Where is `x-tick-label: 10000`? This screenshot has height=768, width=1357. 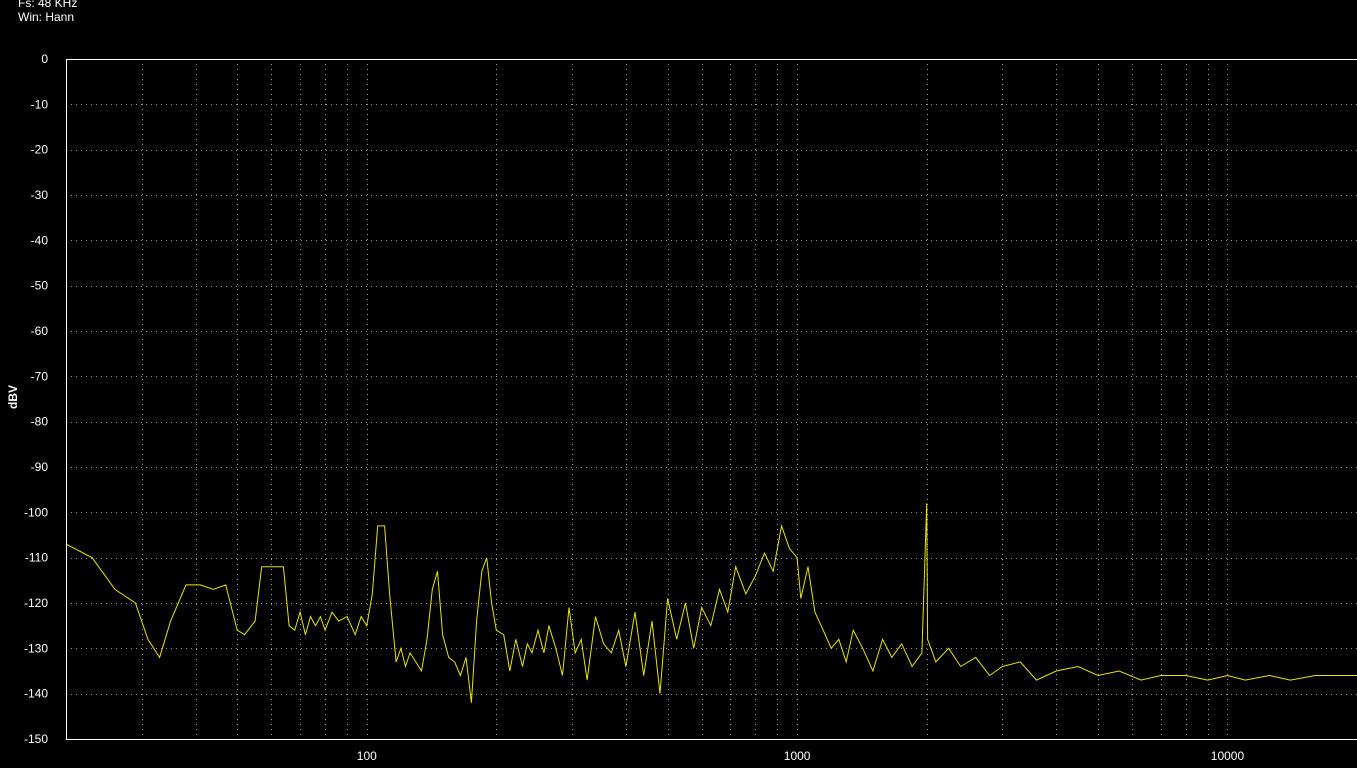
x-tick-label: 10000 is located at coordinates (1228, 756).